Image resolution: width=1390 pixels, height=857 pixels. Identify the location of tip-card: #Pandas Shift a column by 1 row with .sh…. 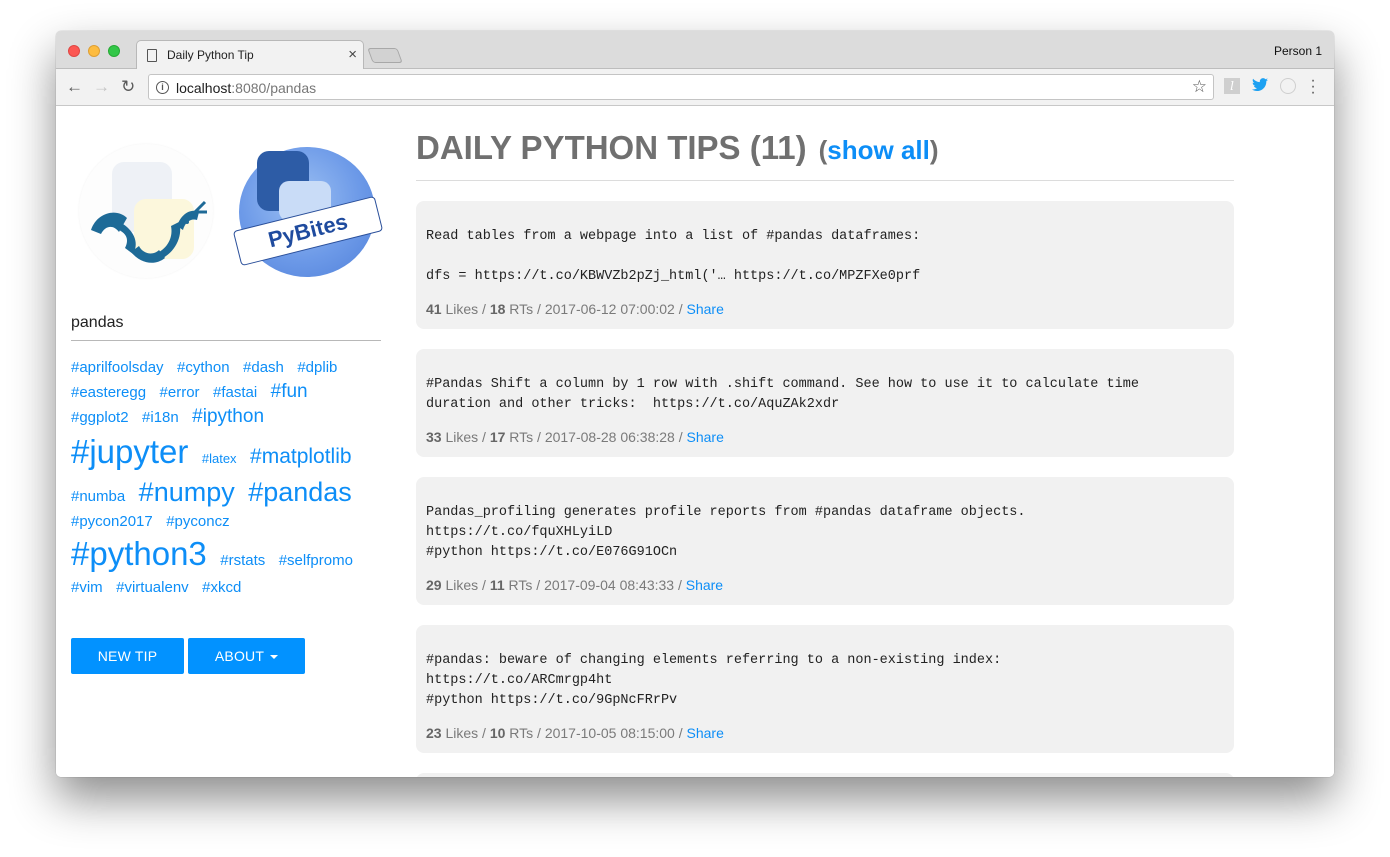
(825, 403).